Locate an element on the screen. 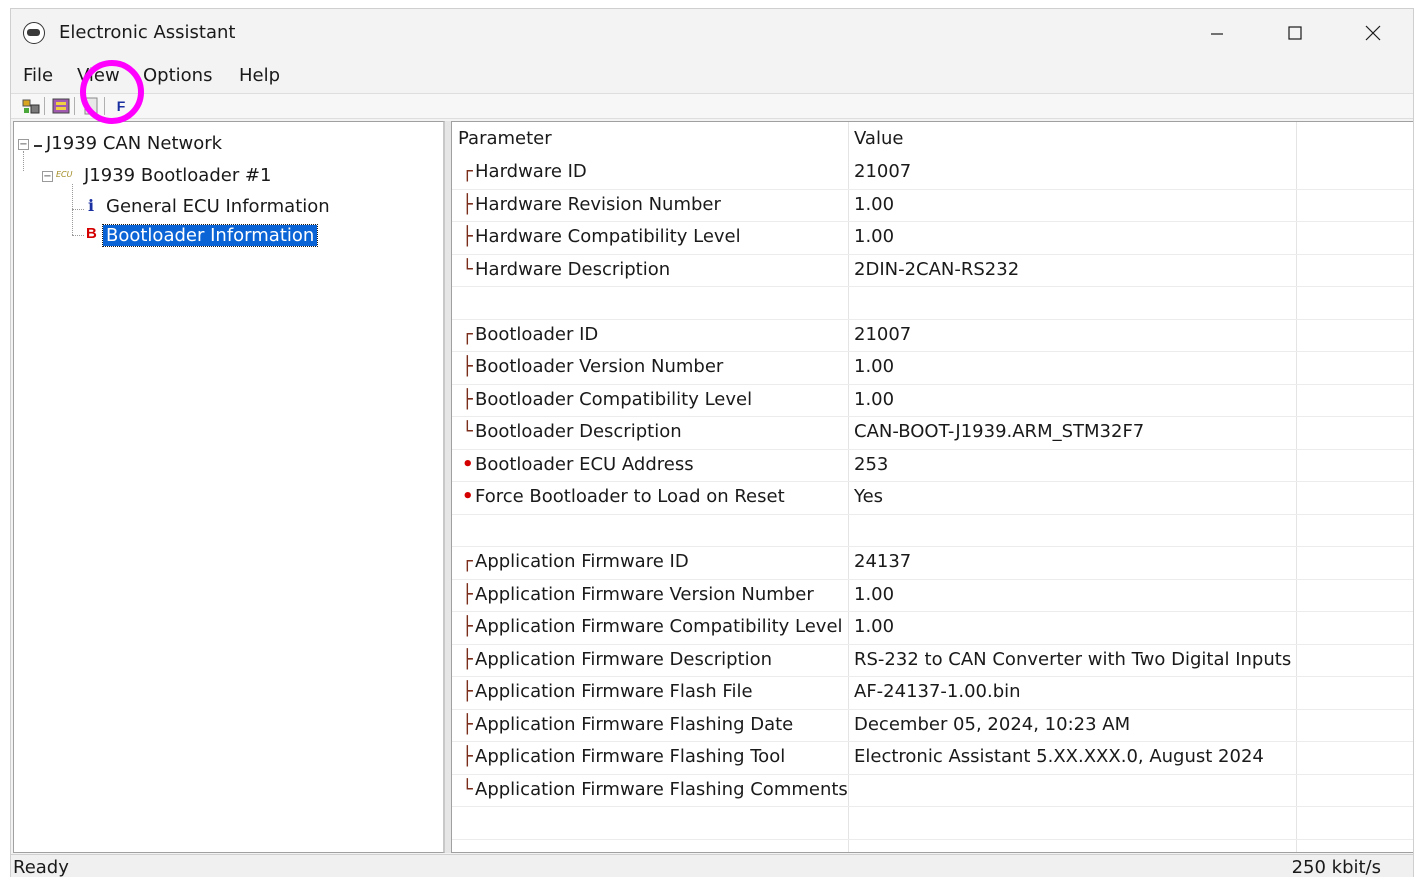 This screenshot has width=1416, height=877. parameter-cell: └ Hardware Description is located at coordinates (566, 269).